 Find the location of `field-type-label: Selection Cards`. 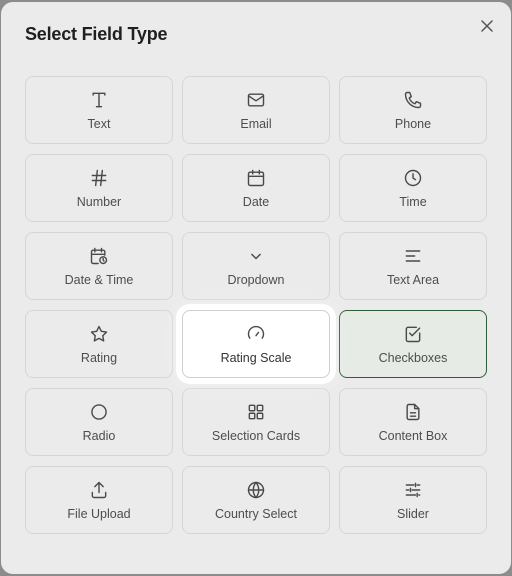

field-type-label: Selection Cards is located at coordinates (256, 436).